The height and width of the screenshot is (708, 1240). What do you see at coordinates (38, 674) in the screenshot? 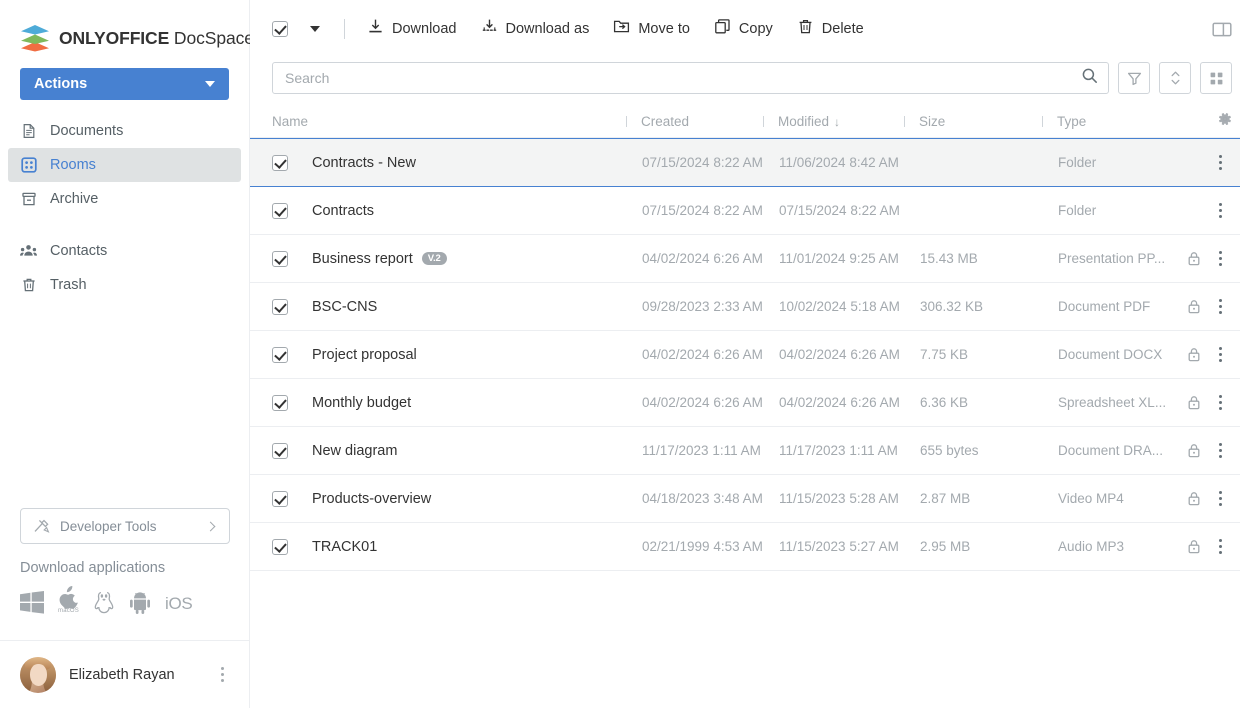
I see `avatar` at bounding box center [38, 674].